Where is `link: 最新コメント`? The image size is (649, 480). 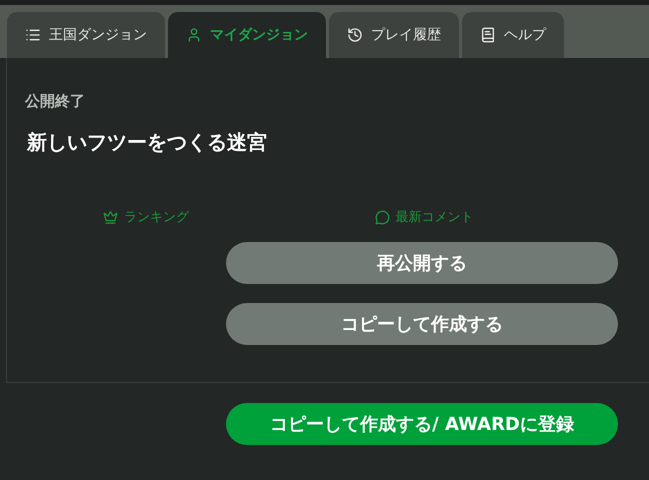 link: 最新コメント is located at coordinates (424, 217).